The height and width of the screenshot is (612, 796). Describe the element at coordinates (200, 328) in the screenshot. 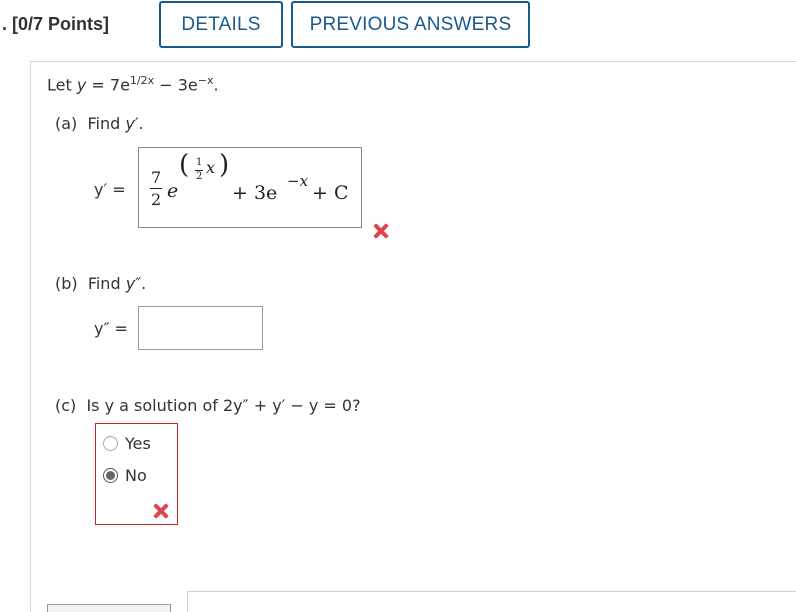

I see `part-b-answer-input` at that location.